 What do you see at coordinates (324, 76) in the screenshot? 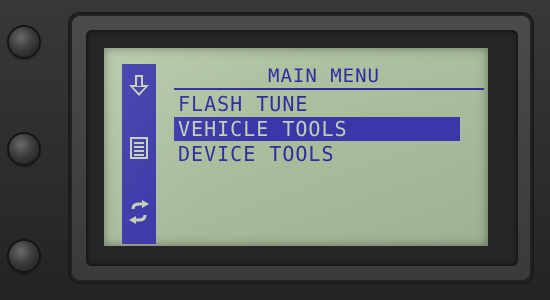
I see `menu-title: MAIN MENU` at bounding box center [324, 76].